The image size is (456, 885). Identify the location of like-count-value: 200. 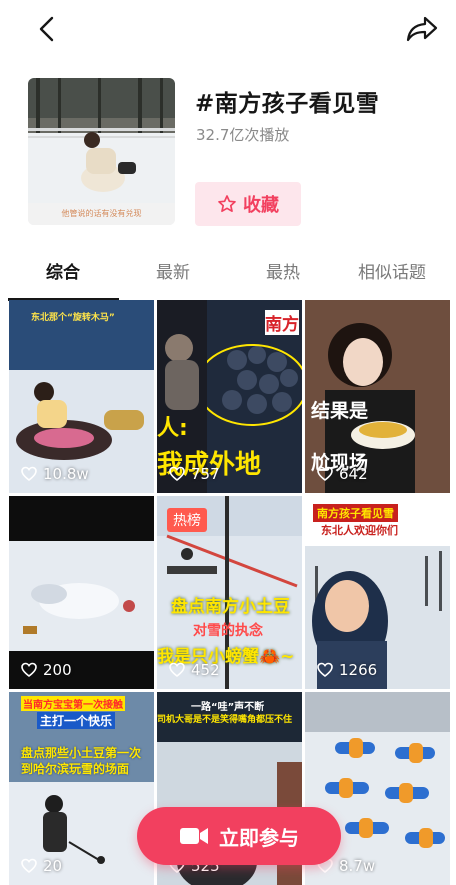
(57, 670).